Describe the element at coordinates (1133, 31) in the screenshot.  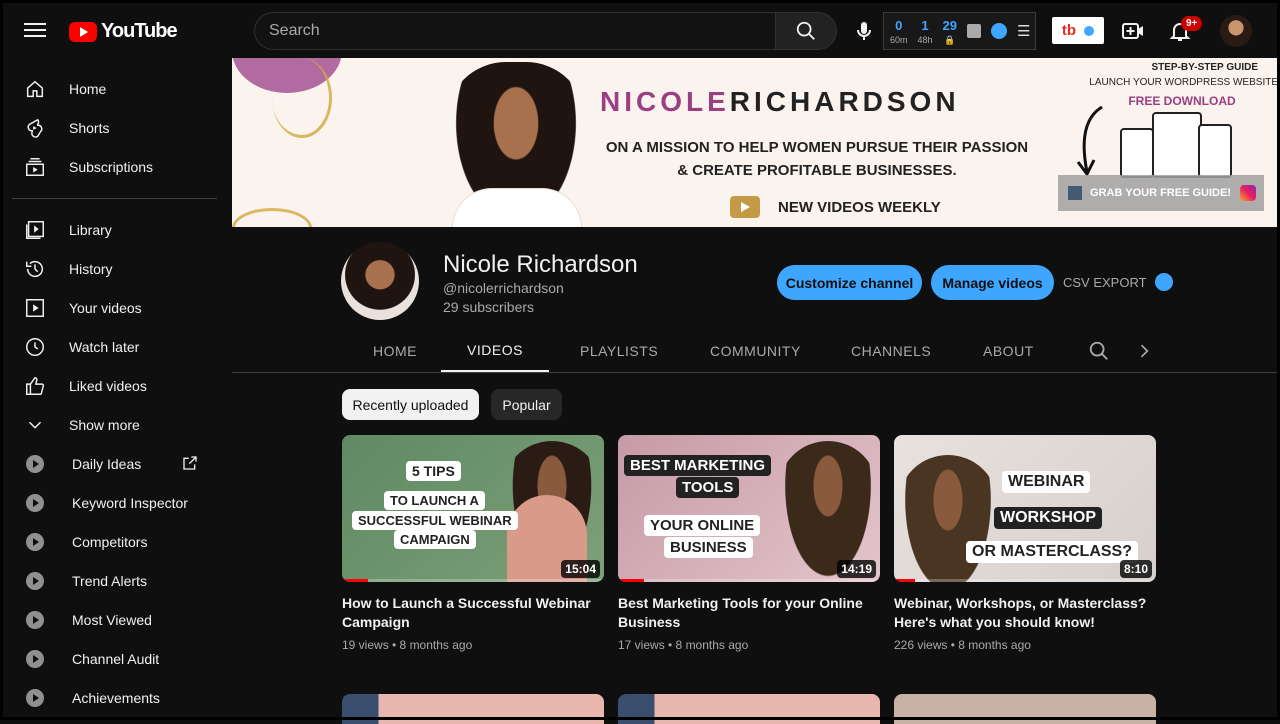
I see `create-video-icon` at that location.